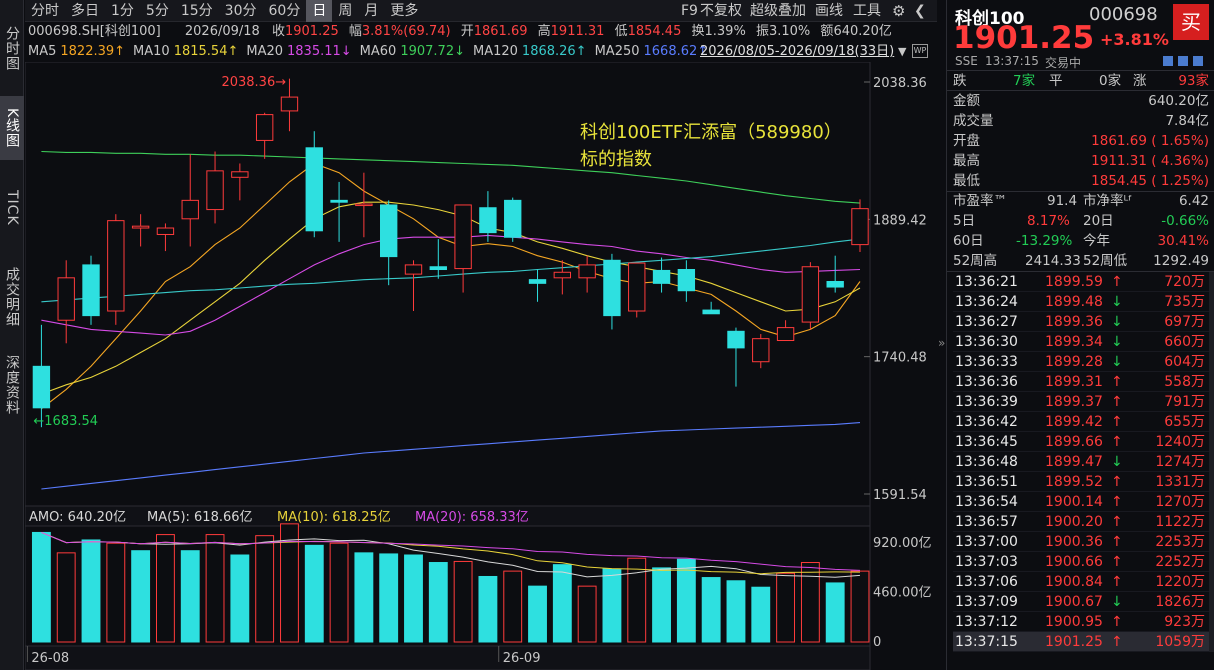 Image resolution: width=1214 pixels, height=670 pixels. What do you see at coordinates (1056, 81) in the screenshot?
I see `flat-label: 平` at bounding box center [1056, 81].